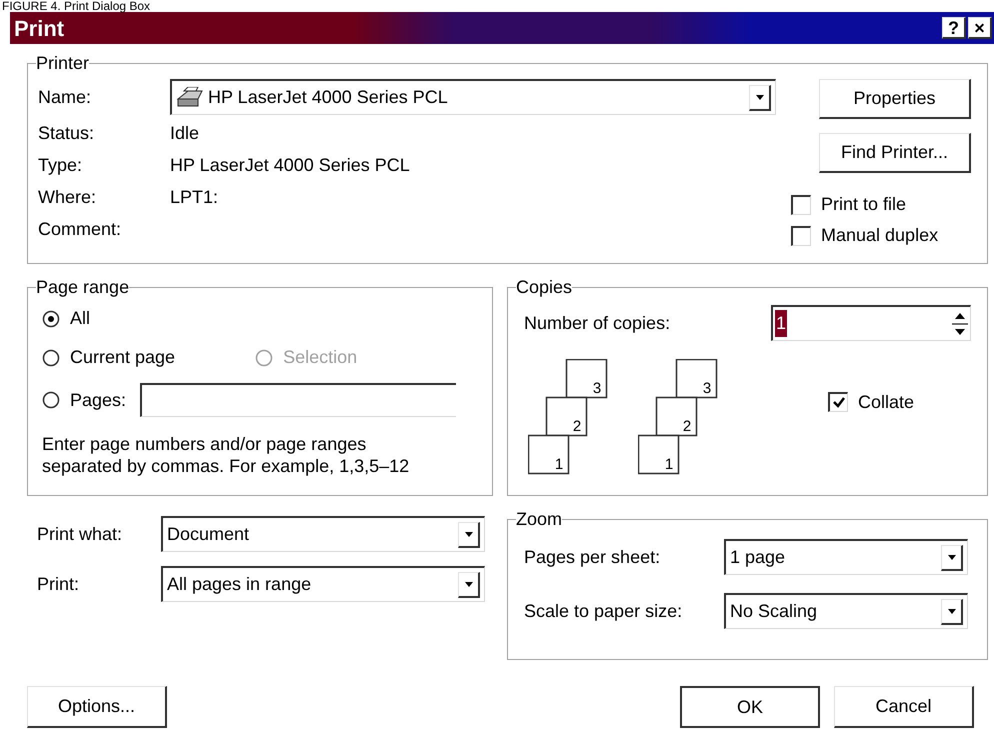 Image resolution: width=994 pixels, height=746 pixels. Describe the element at coordinates (226, 455) in the screenshot. I see `hint-text: Enter page numbers and/or page ranges separated by commas. For example, 1,3,5–12` at that location.